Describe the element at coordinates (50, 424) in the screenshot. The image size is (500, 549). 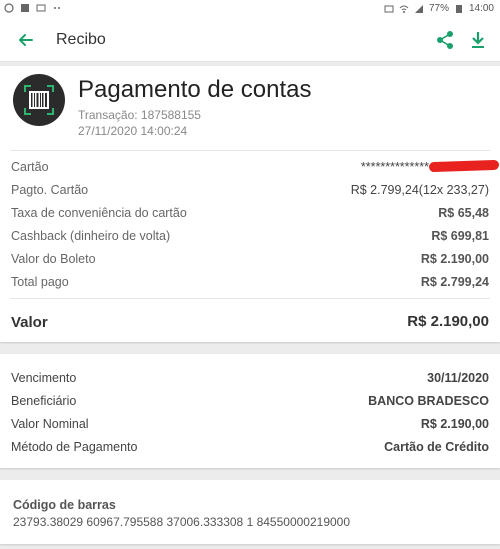
I see `row-label: Valor Nominal` at that location.